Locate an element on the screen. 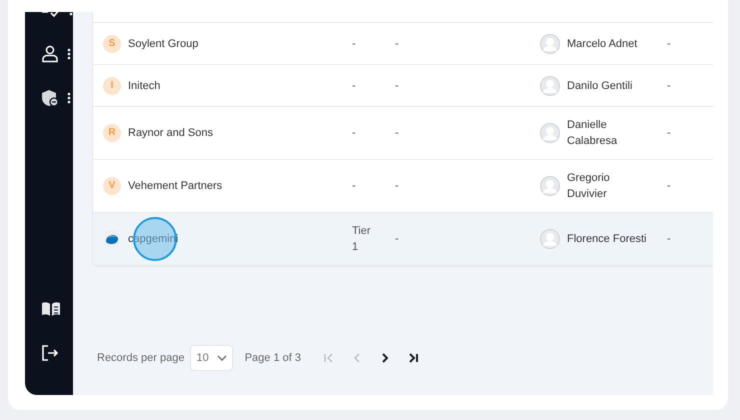  owner-name: Marcelo Adnet is located at coordinates (602, 44).